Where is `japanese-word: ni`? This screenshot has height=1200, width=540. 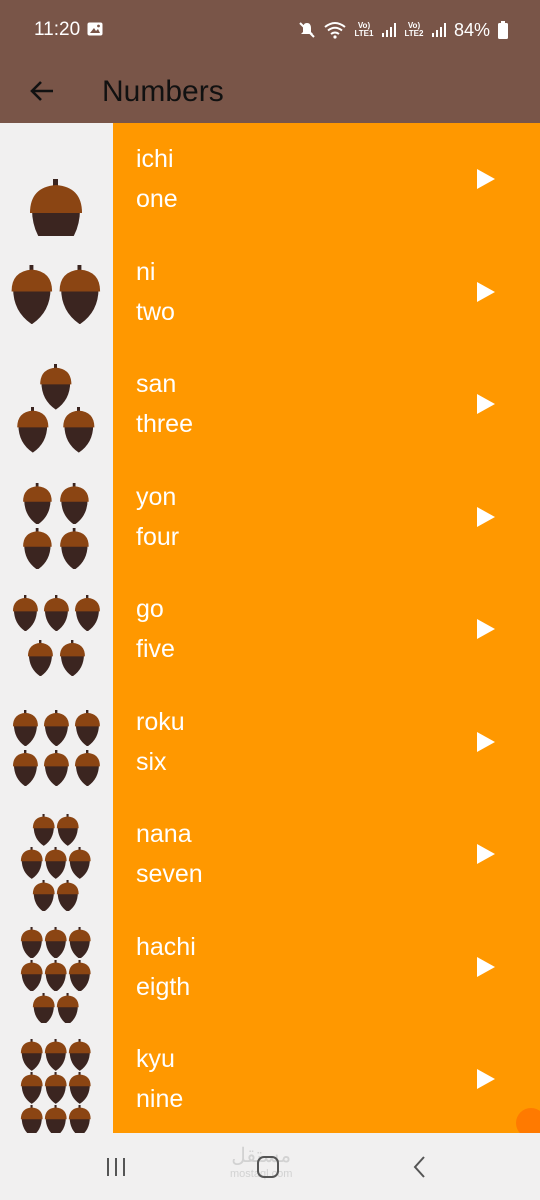
japanese-word: ni is located at coordinates (146, 271).